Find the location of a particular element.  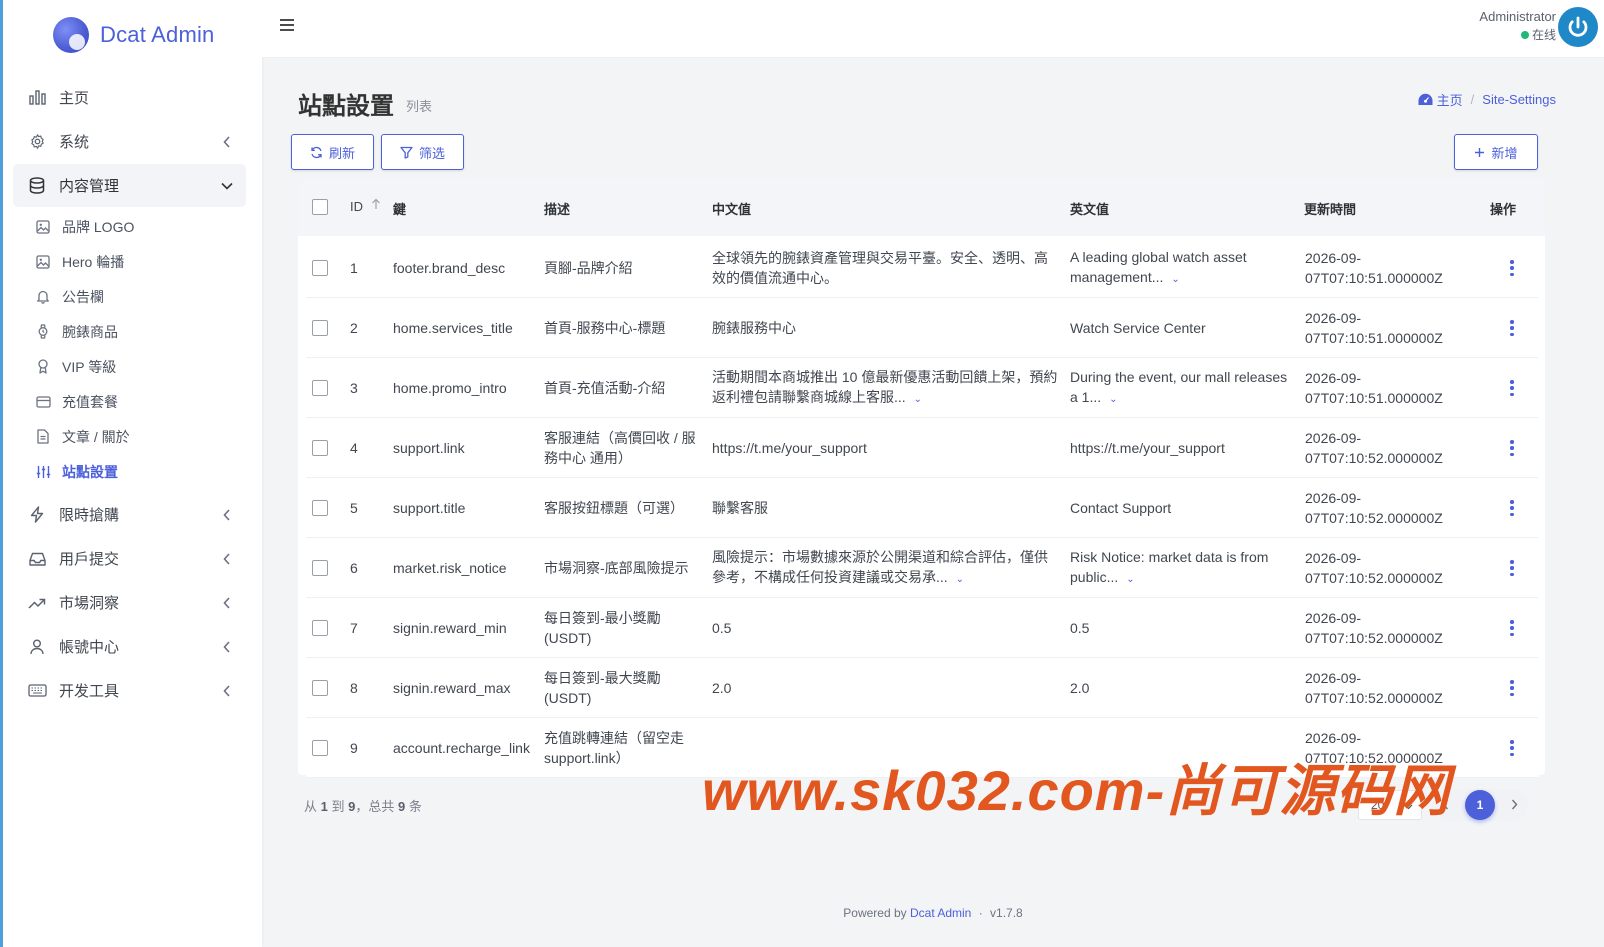

filter-button: 筛选 is located at coordinates (422, 152).